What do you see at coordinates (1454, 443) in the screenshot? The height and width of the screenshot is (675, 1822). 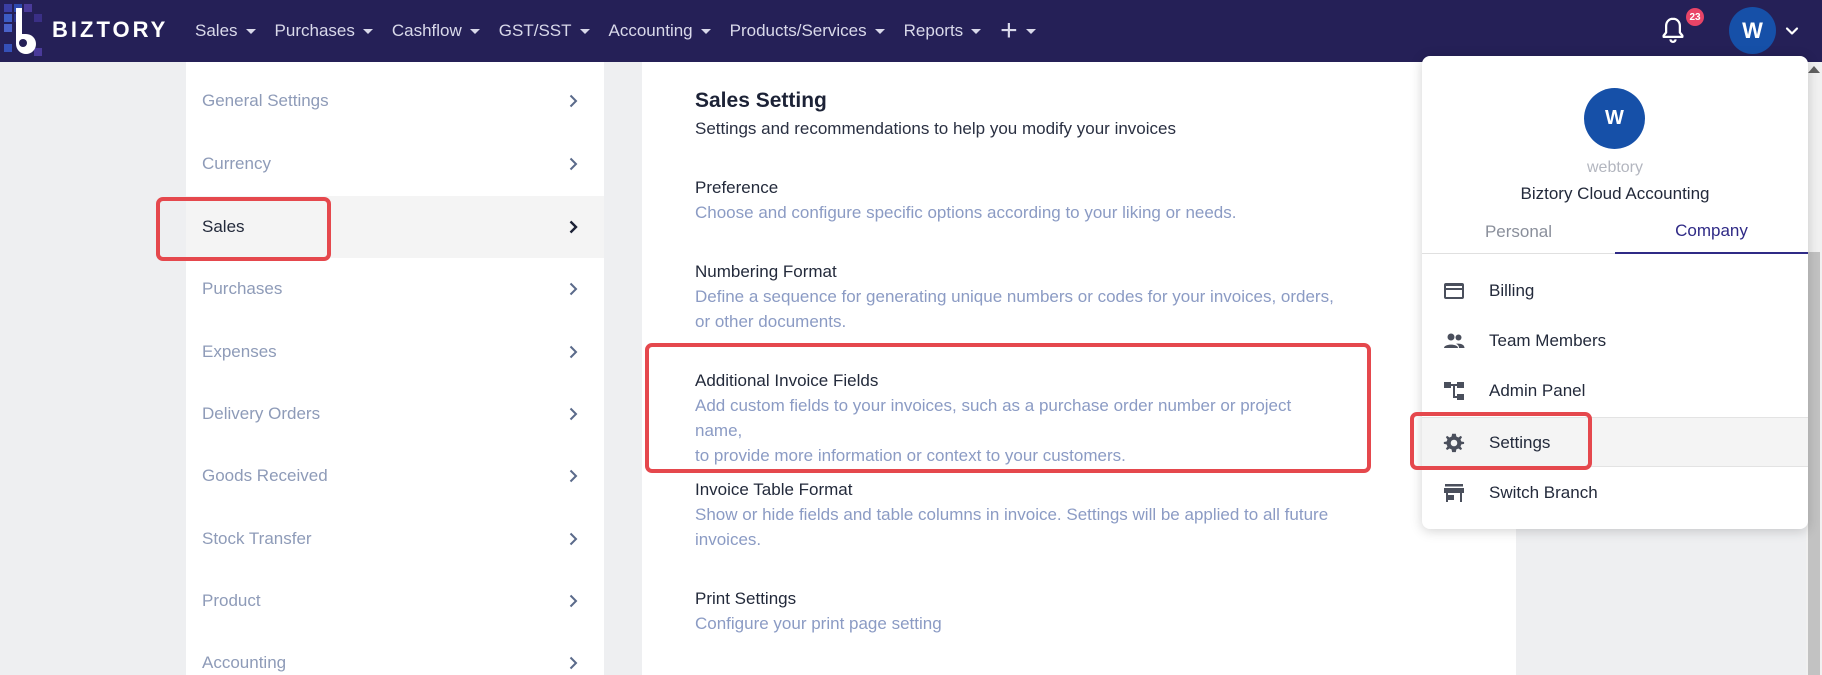 I see `gear-icon` at bounding box center [1454, 443].